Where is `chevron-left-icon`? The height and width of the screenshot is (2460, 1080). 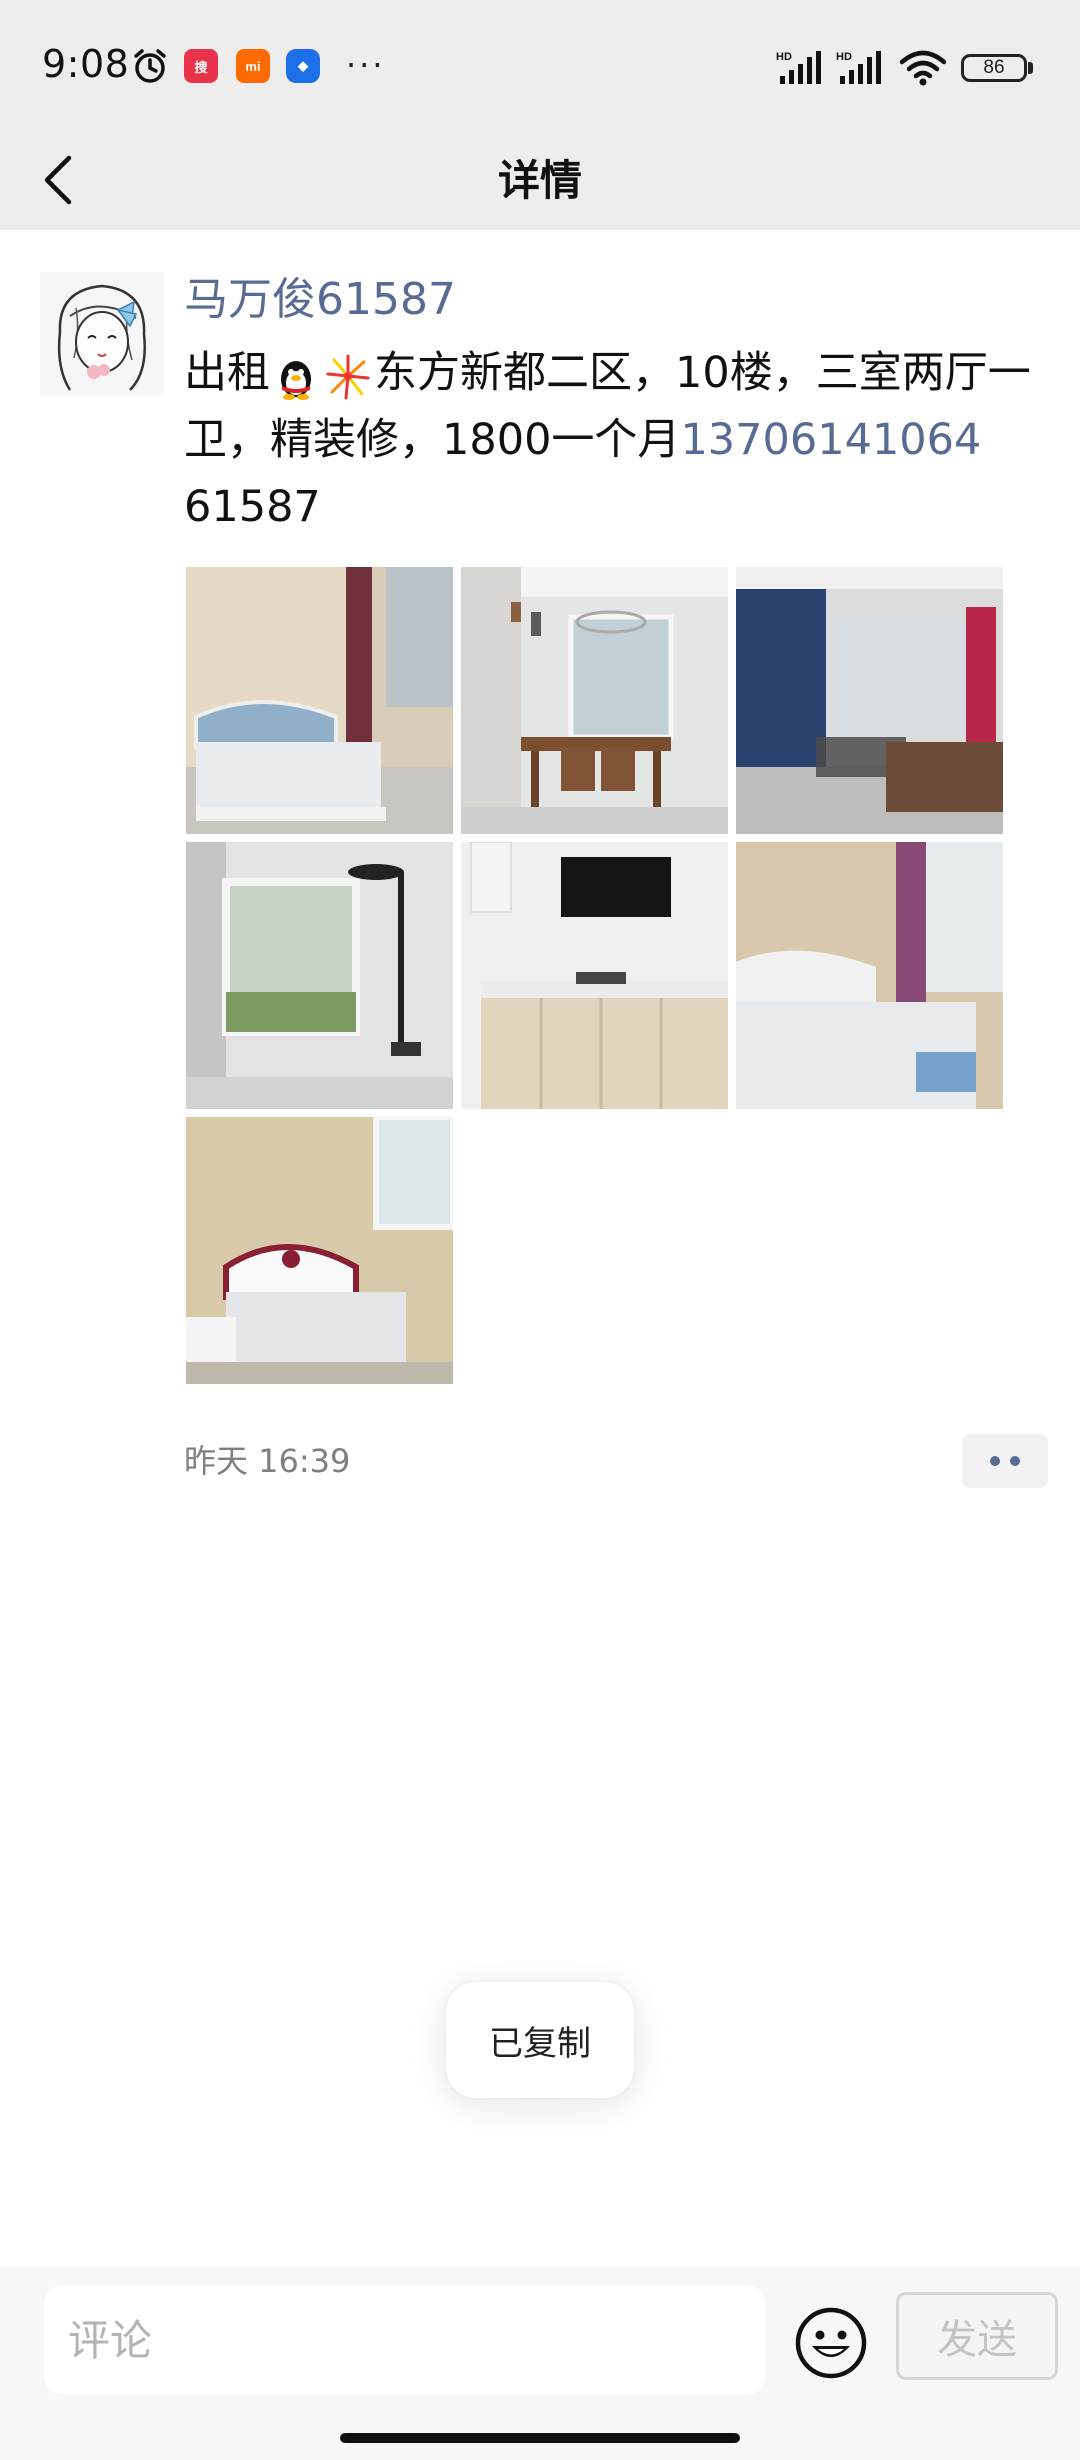 chevron-left-icon is located at coordinates (58, 180).